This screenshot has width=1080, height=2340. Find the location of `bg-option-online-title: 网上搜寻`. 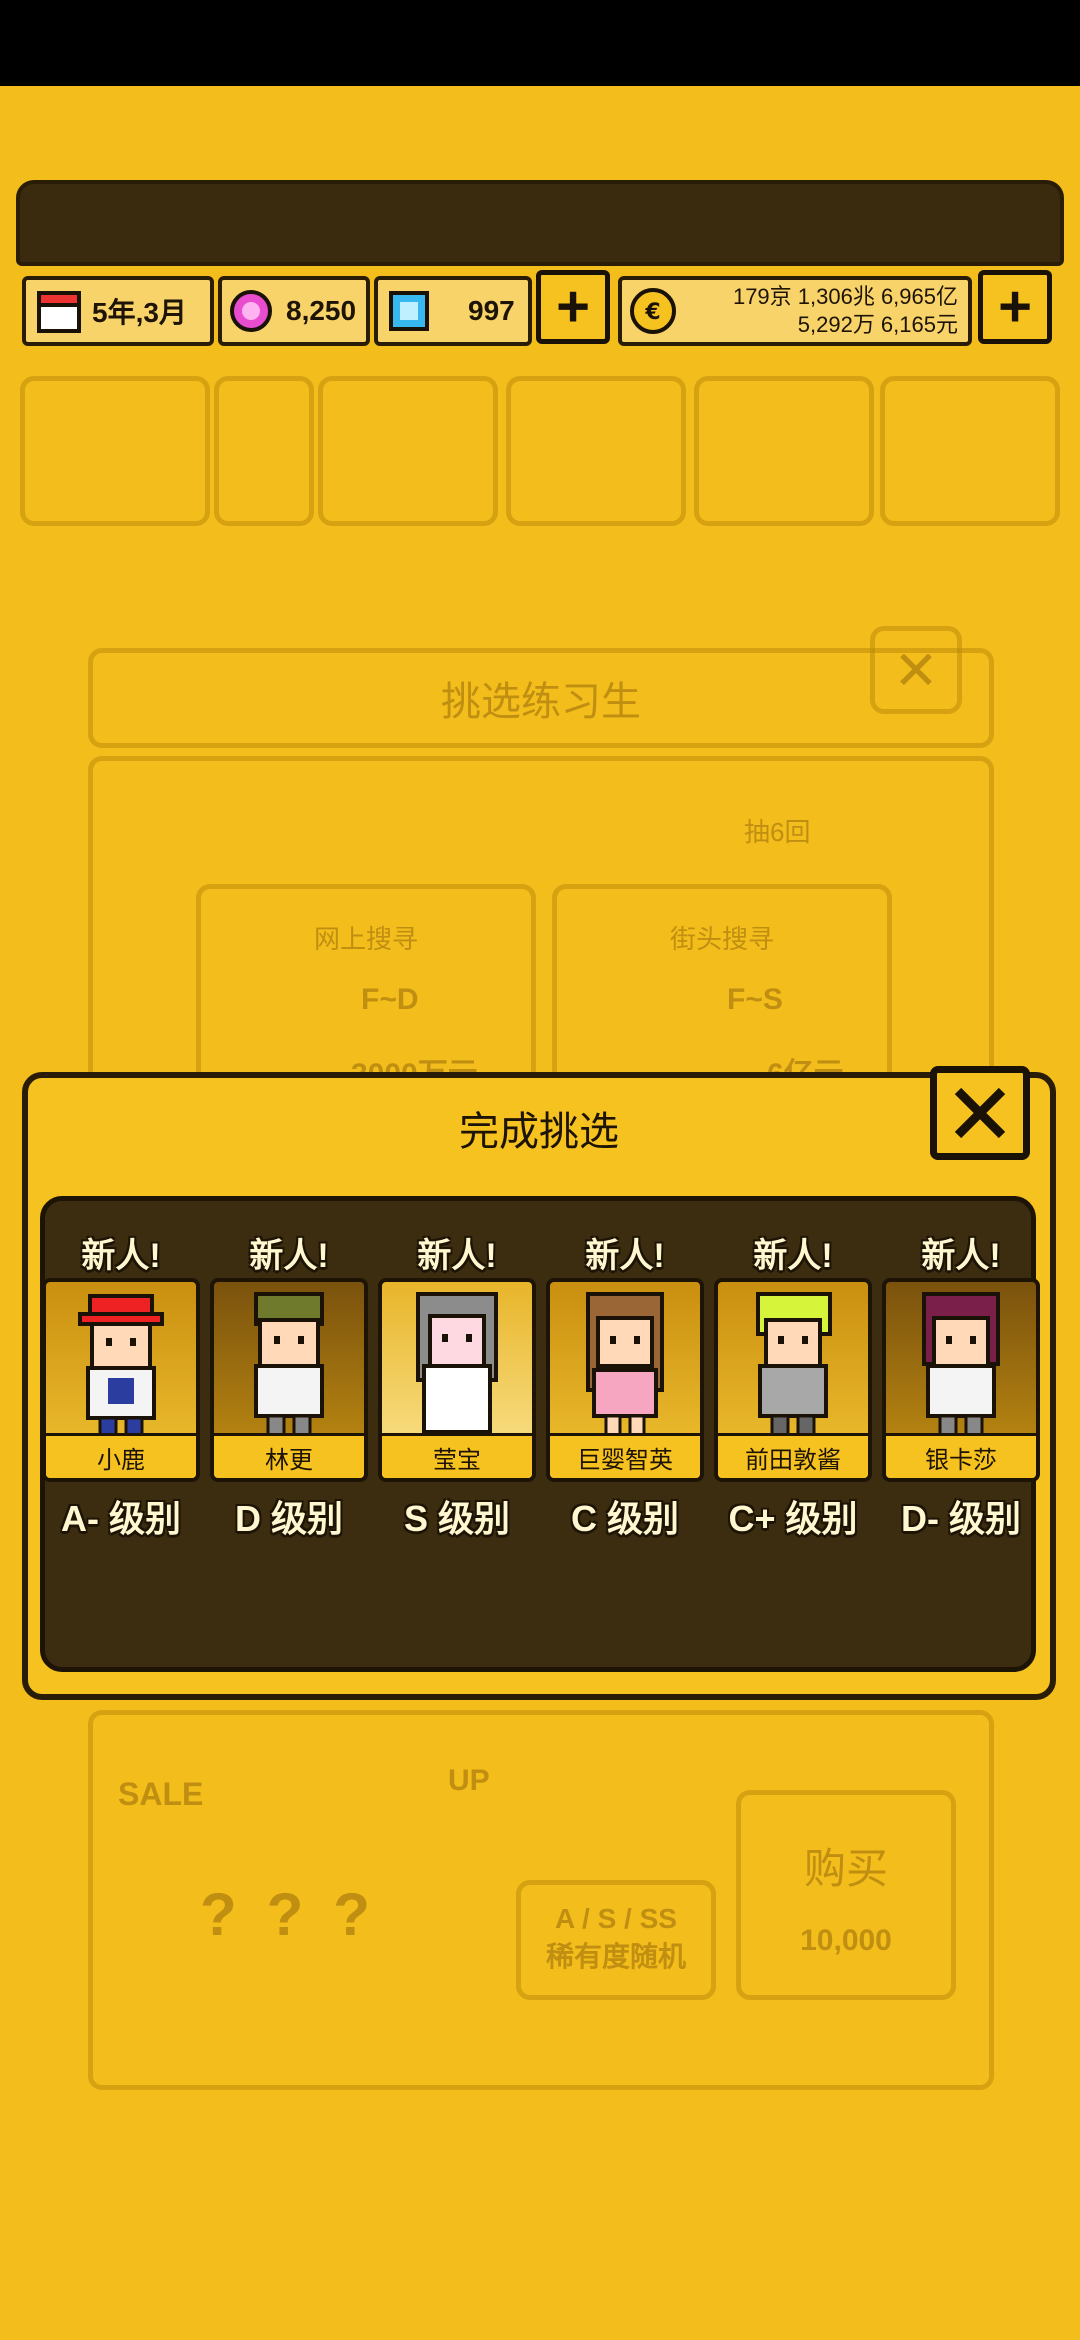

bg-option-online-title: 网上搜寻 is located at coordinates (365, 939).